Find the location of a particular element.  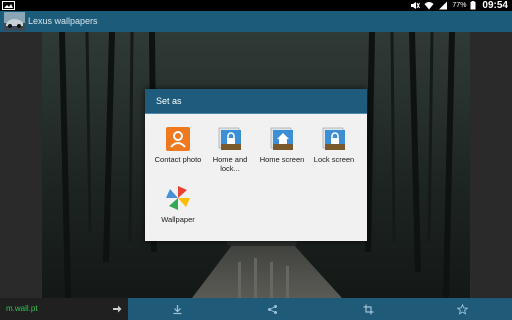

battery-percent: 77% is located at coordinates (459, 5).